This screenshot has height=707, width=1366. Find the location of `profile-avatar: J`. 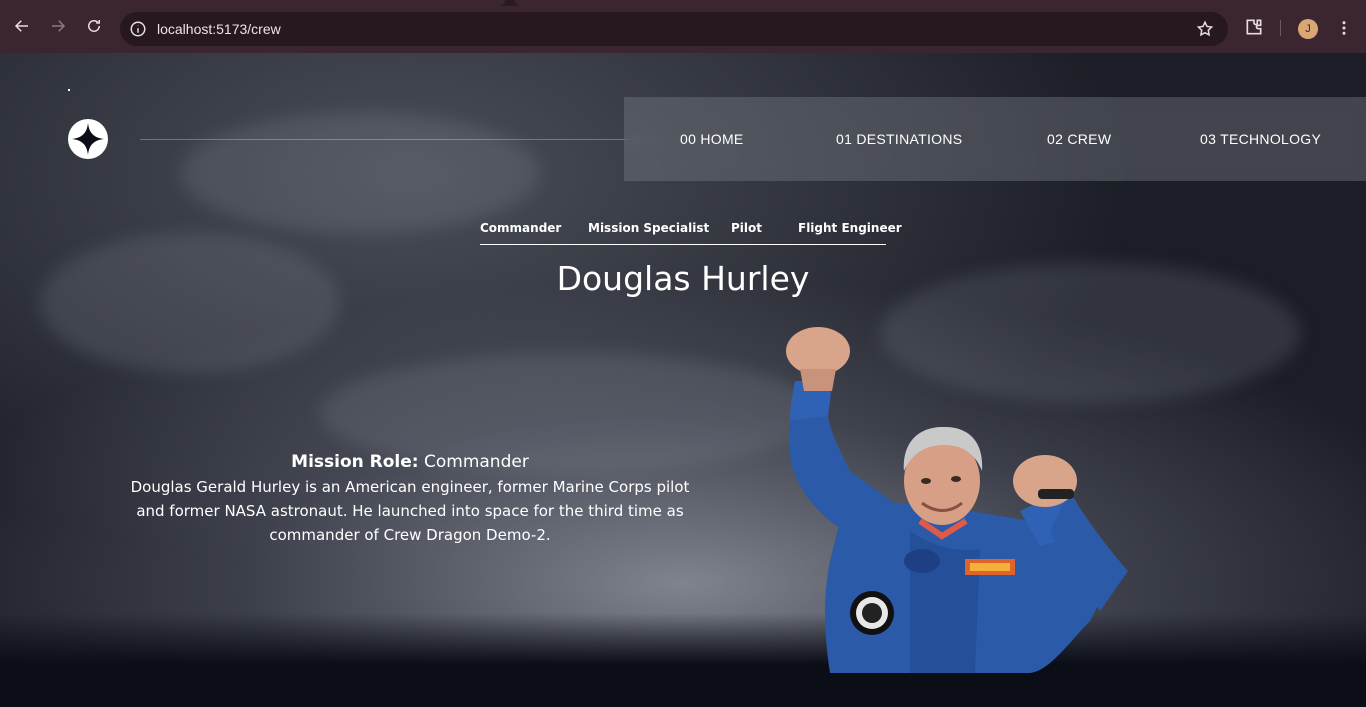

profile-avatar: J is located at coordinates (1308, 29).